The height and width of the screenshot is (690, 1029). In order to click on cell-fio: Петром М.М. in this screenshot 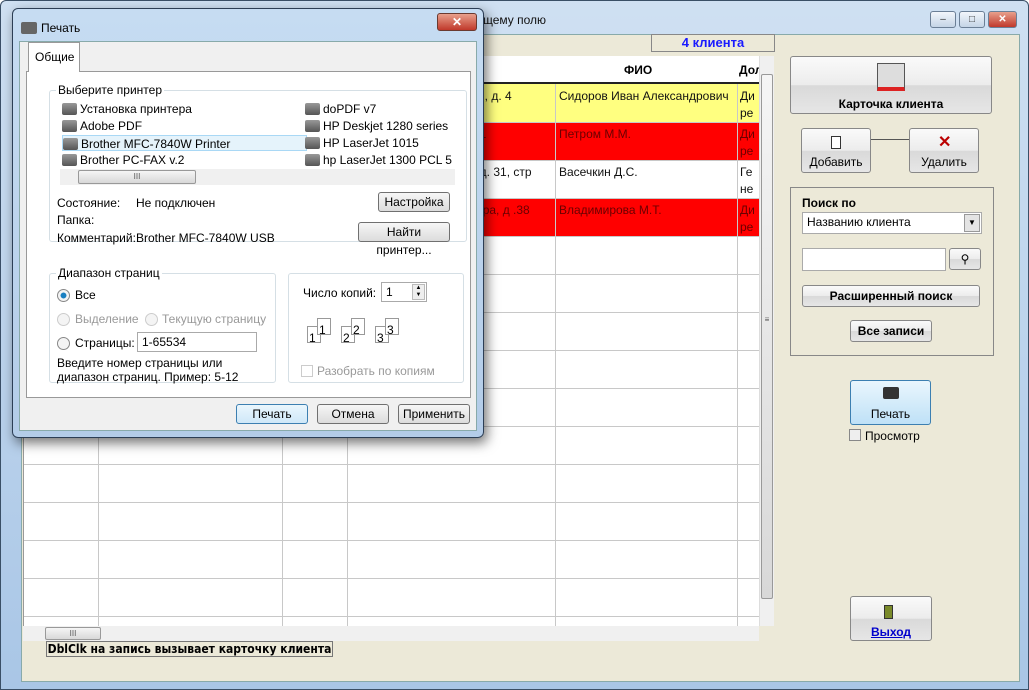, I will do `click(595, 134)`.